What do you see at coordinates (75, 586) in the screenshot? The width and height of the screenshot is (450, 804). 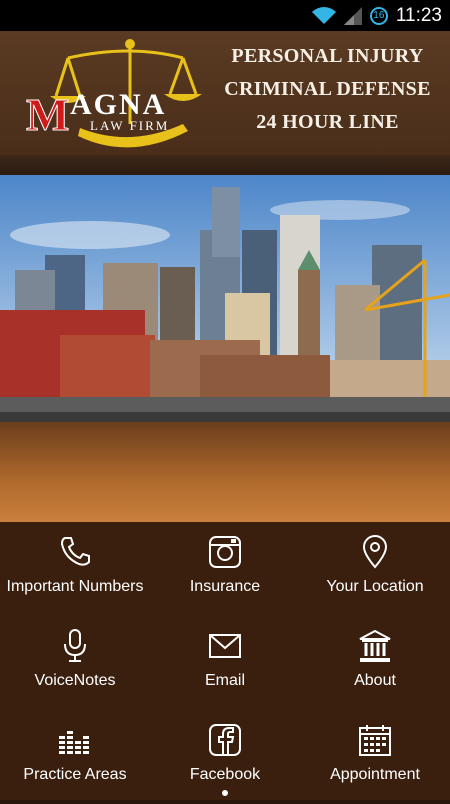 I see `menu-label: Important Numbers` at bounding box center [75, 586].